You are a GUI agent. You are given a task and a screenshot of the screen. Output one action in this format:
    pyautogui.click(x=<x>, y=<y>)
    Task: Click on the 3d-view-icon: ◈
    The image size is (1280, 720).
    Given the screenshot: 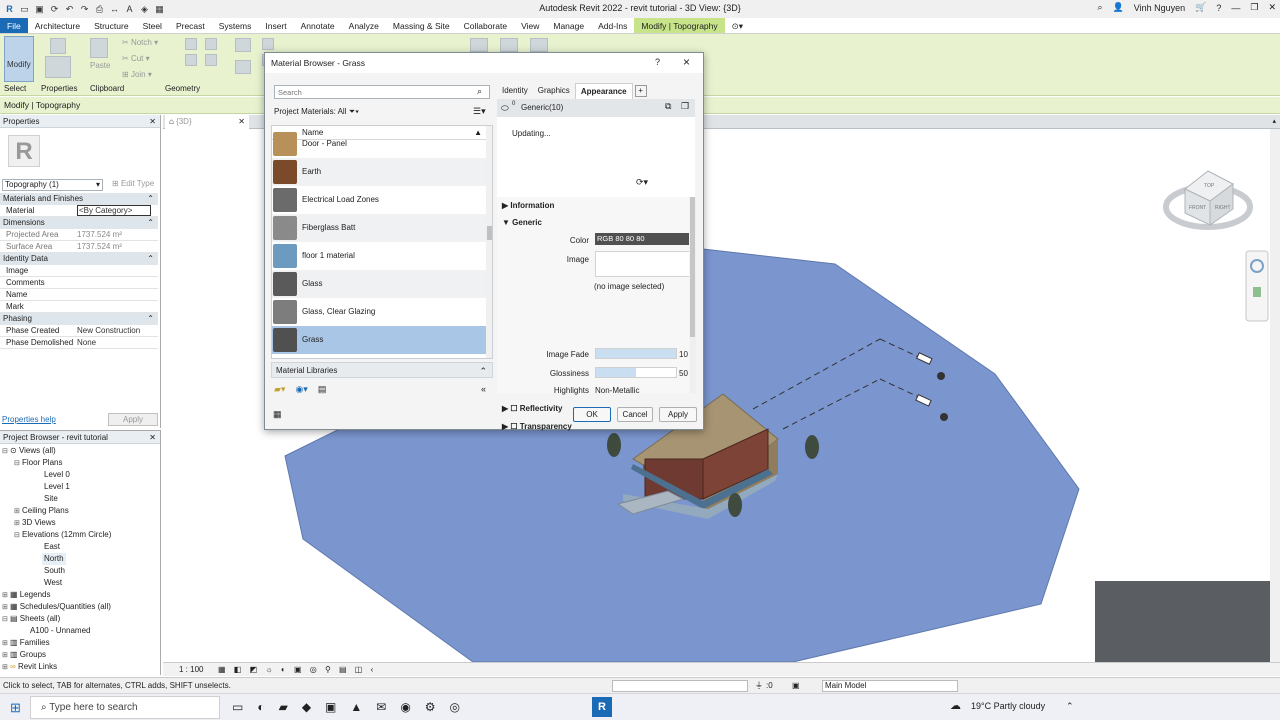 What is the action you would take?
    pyautogui.click(x=144, y=9)
    